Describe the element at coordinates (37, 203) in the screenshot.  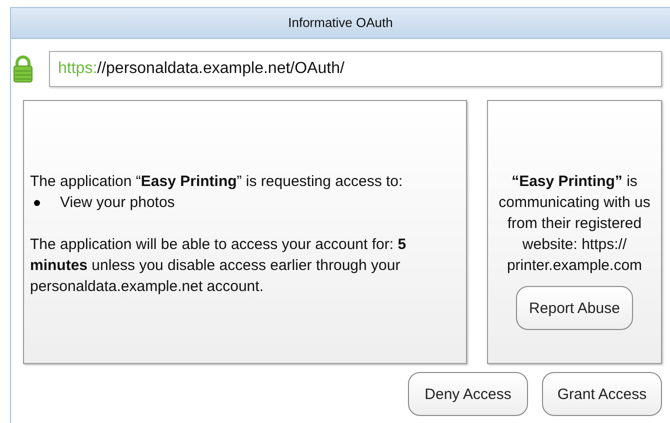
I see `bullet-icon` at that location.